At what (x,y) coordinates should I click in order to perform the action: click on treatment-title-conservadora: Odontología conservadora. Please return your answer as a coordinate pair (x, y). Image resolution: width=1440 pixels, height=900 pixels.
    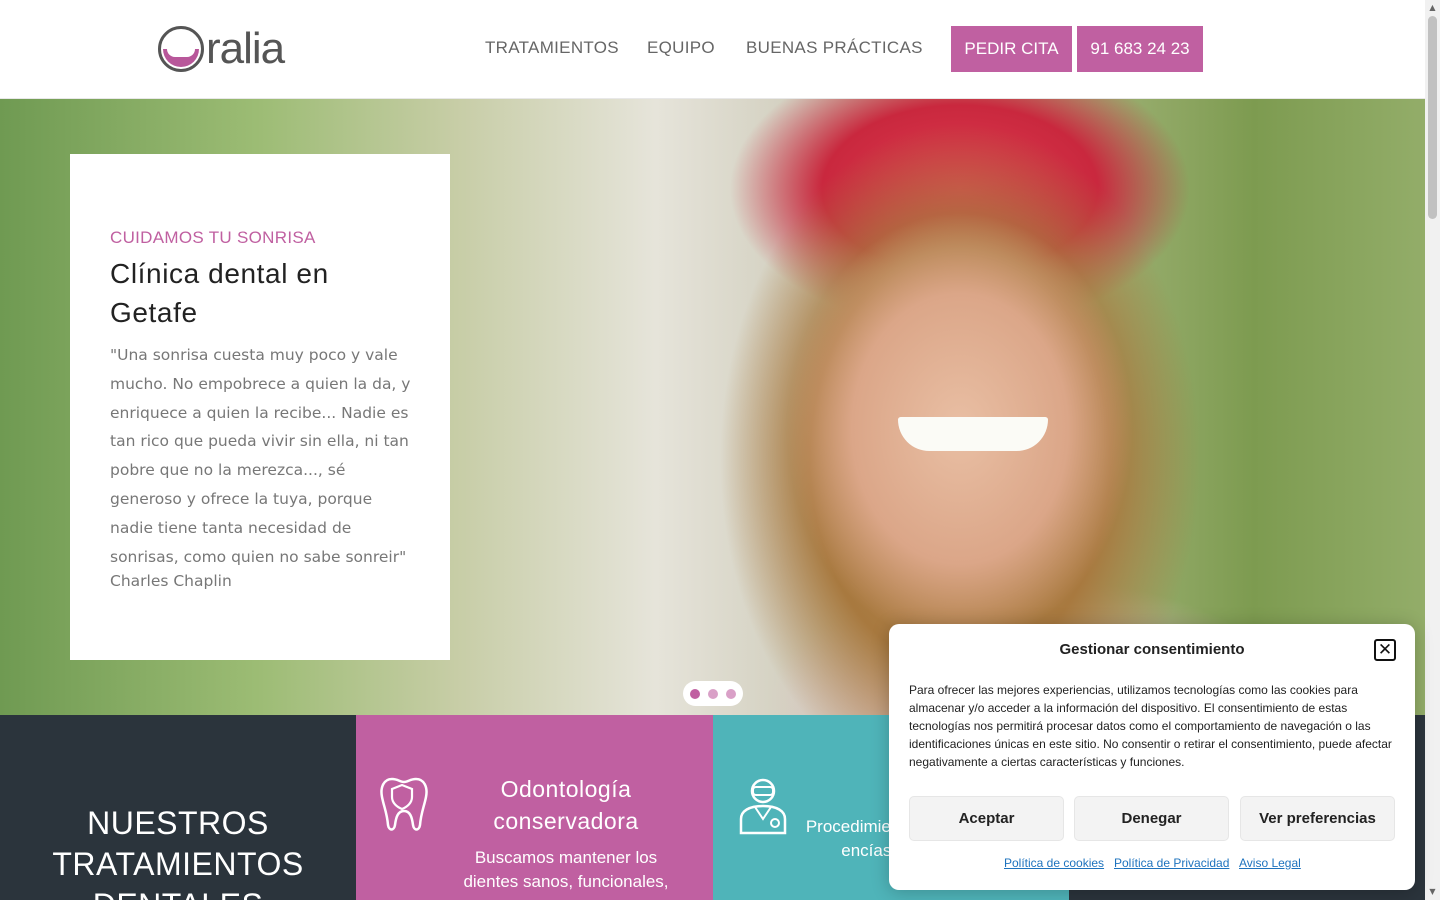
    Looking at the image, I should click on (566, 805).